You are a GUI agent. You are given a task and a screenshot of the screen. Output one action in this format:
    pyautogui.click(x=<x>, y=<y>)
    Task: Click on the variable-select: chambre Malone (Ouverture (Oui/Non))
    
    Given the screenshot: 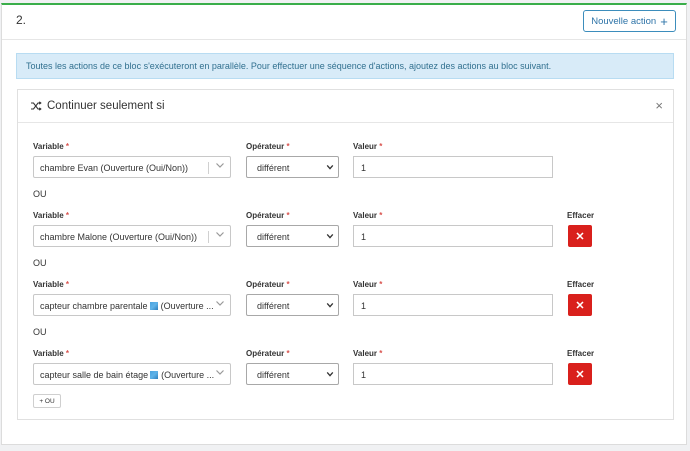 What is the action you would take?
    pyautogui.click(x=132, y=236)
    